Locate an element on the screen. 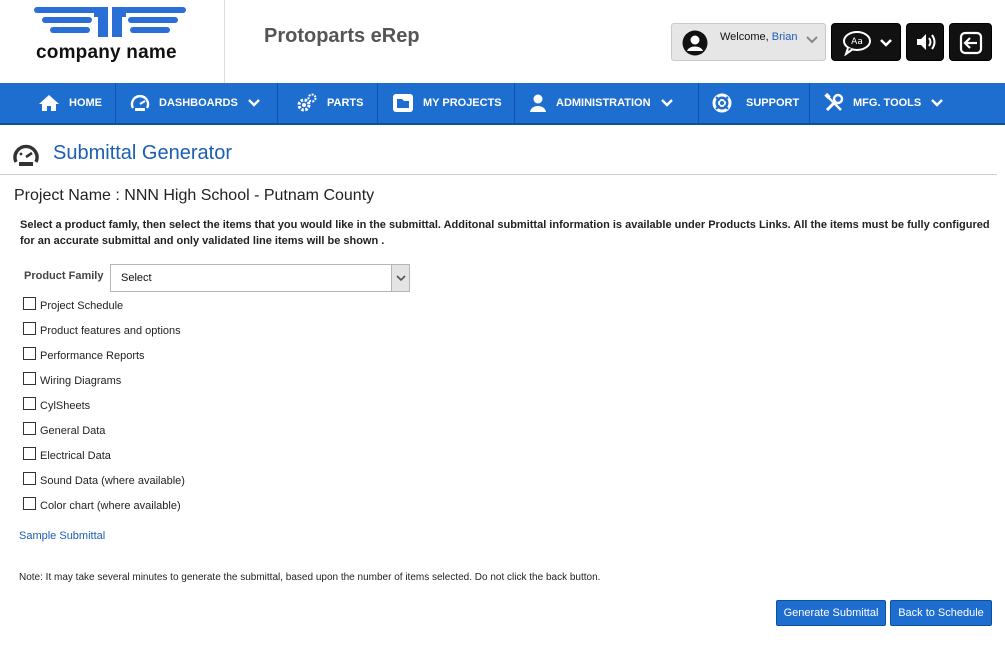  sound-button is located at coordinates (925, 42).